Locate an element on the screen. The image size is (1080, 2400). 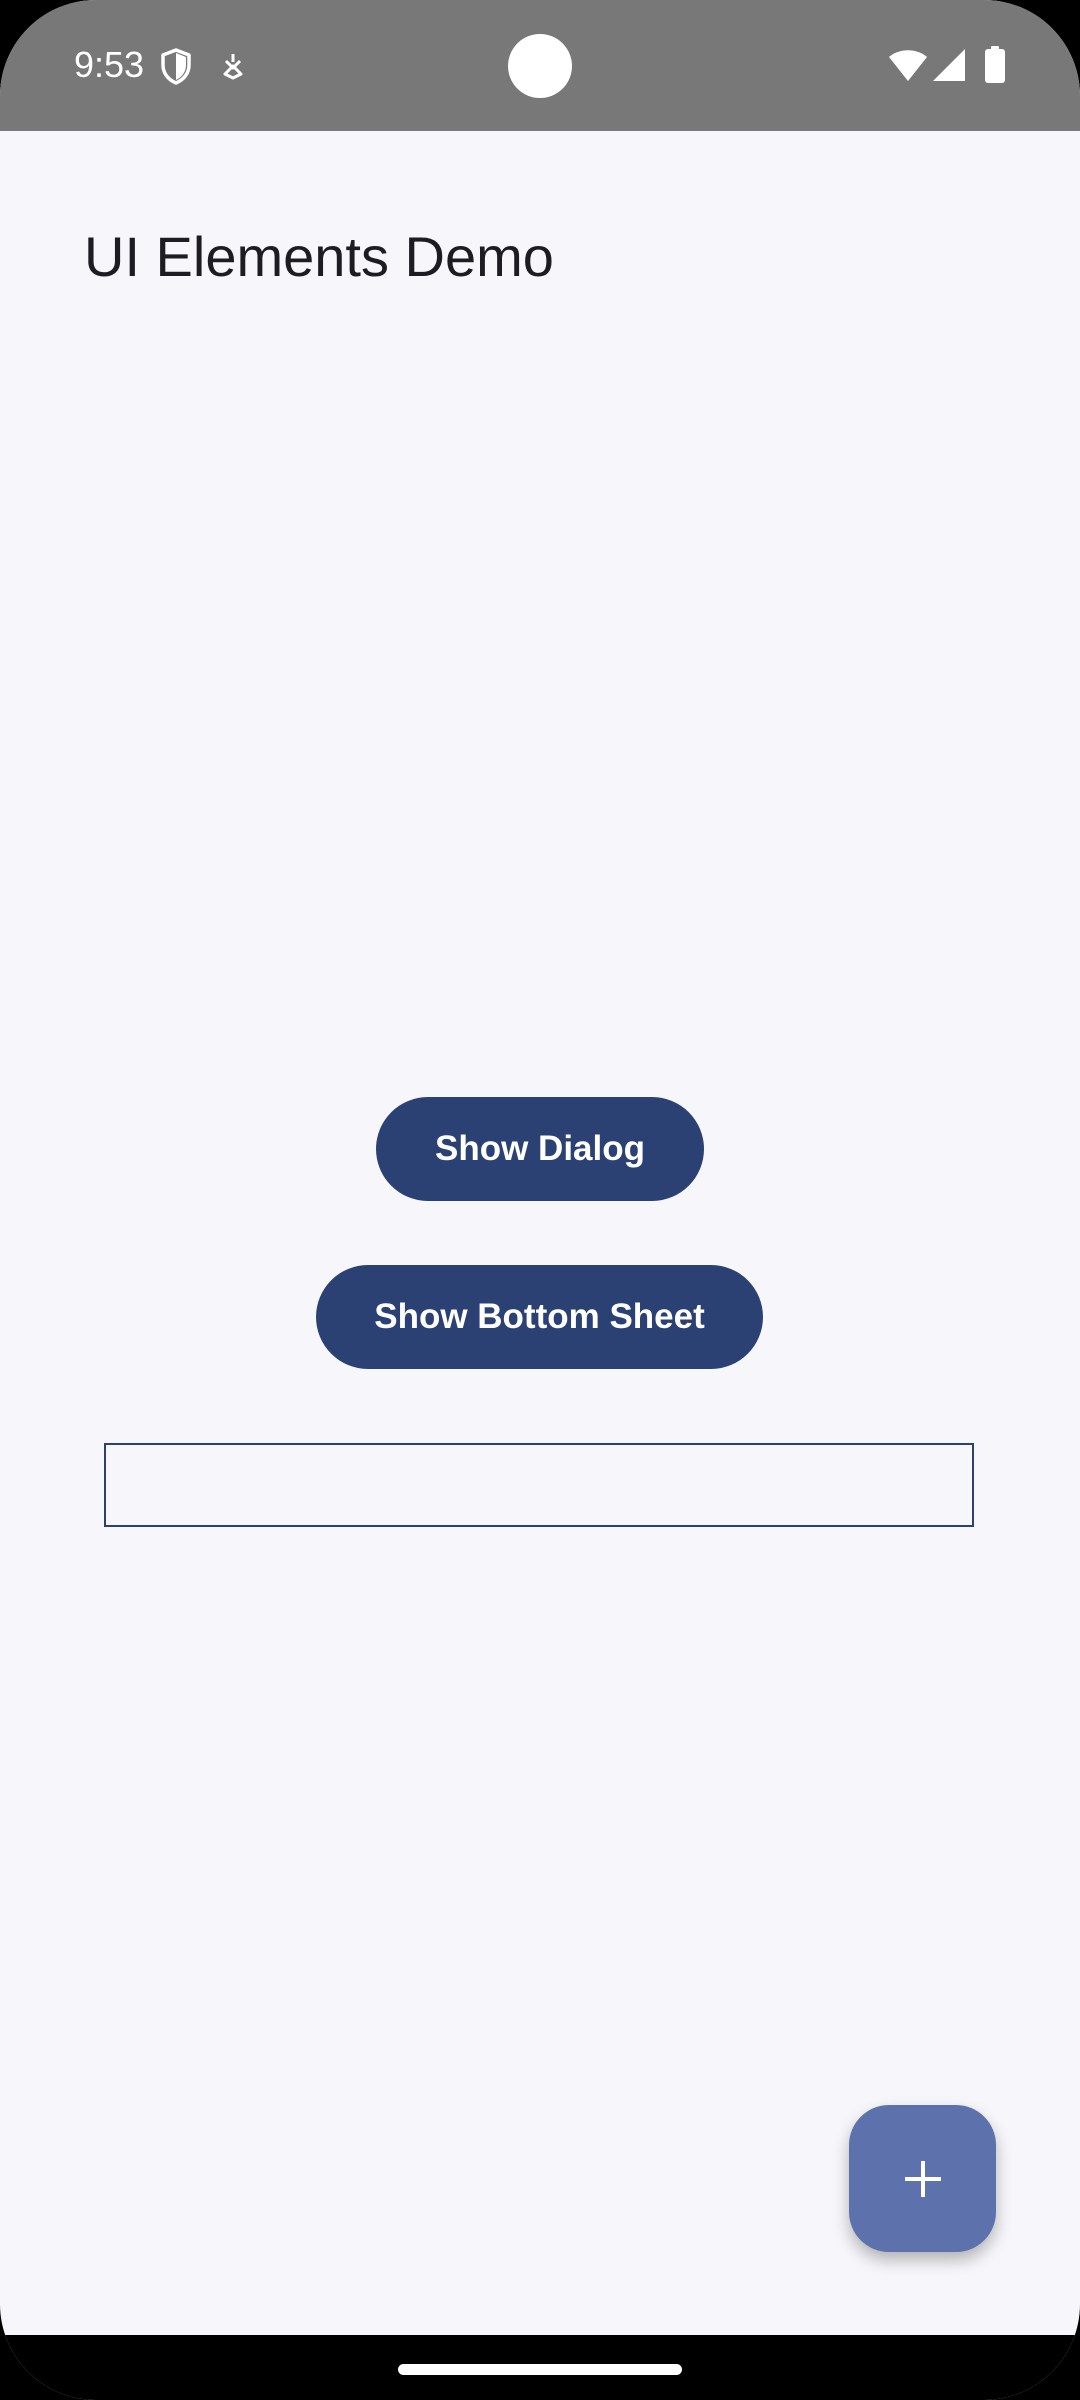
add-fab-button is located at coordinates (922, 2178).